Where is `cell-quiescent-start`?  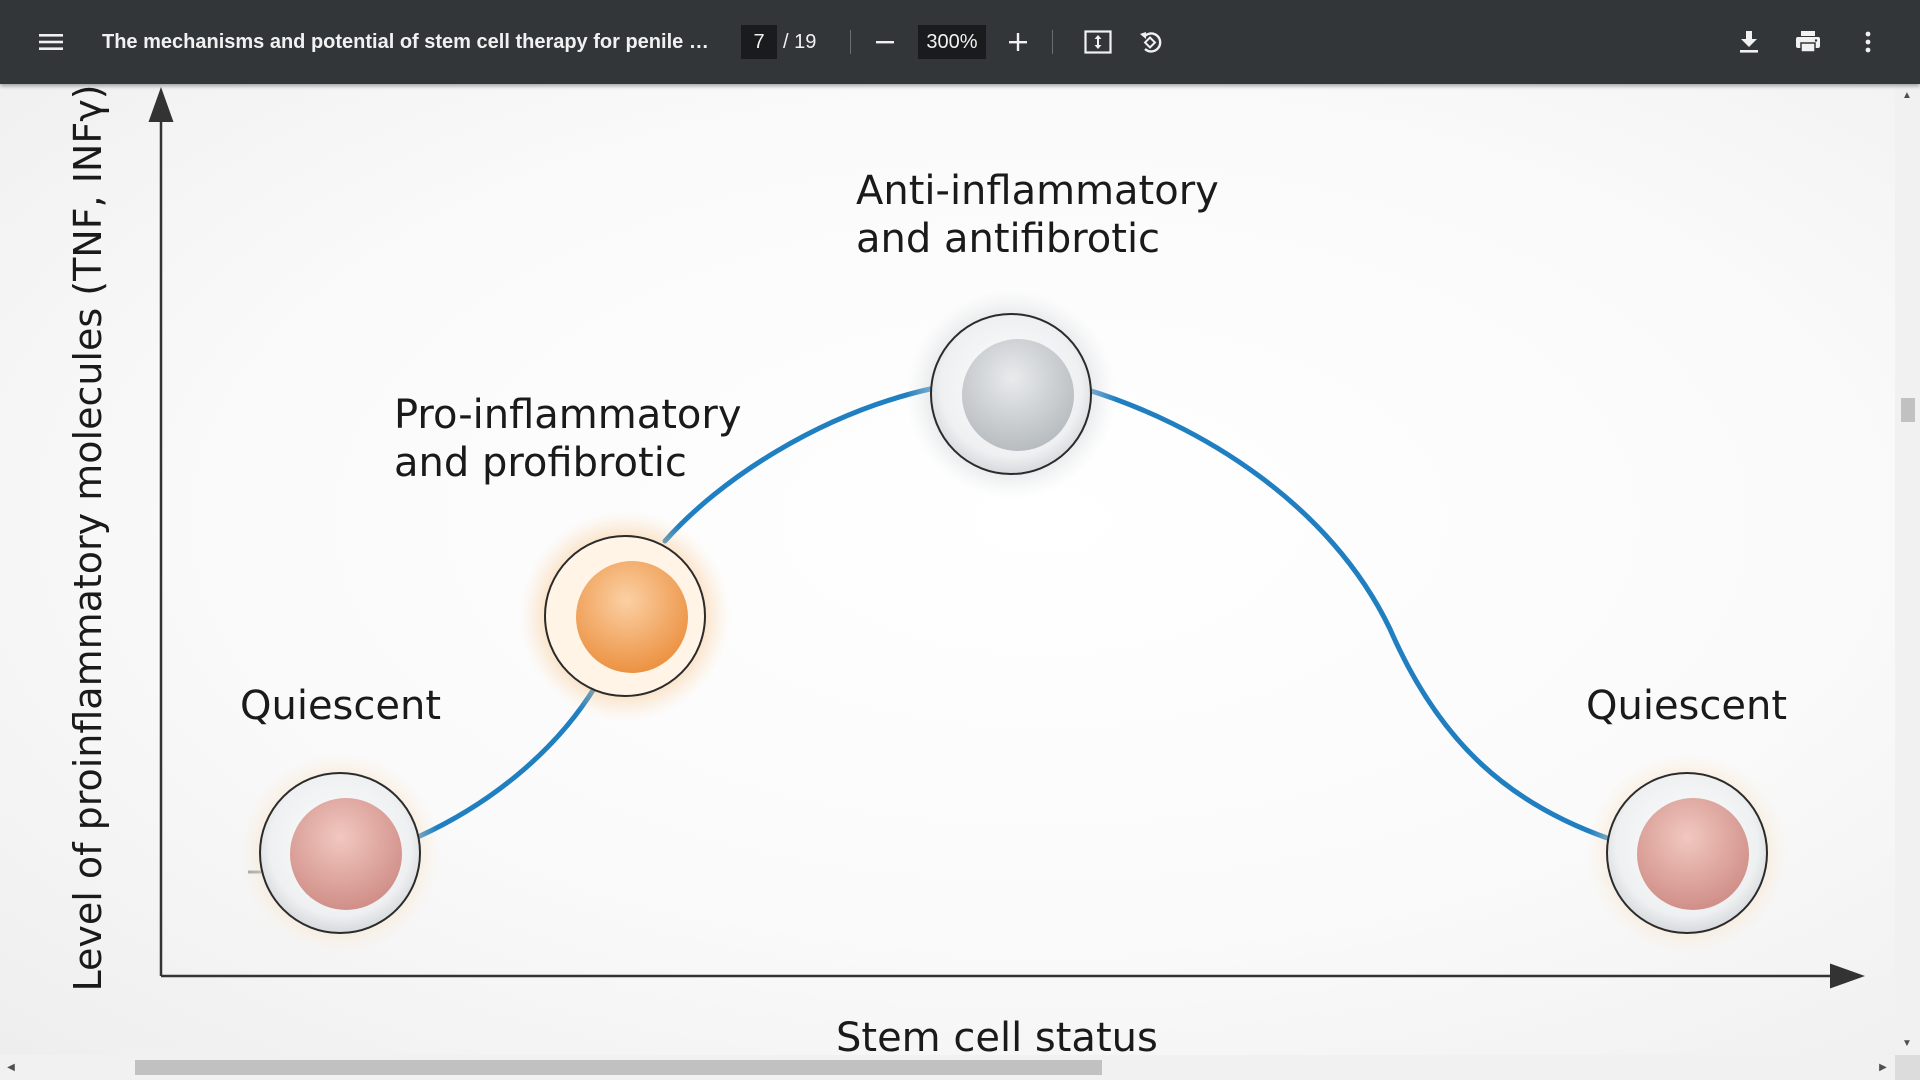
cell-quiescent-start is located at coordinates (340, 853).